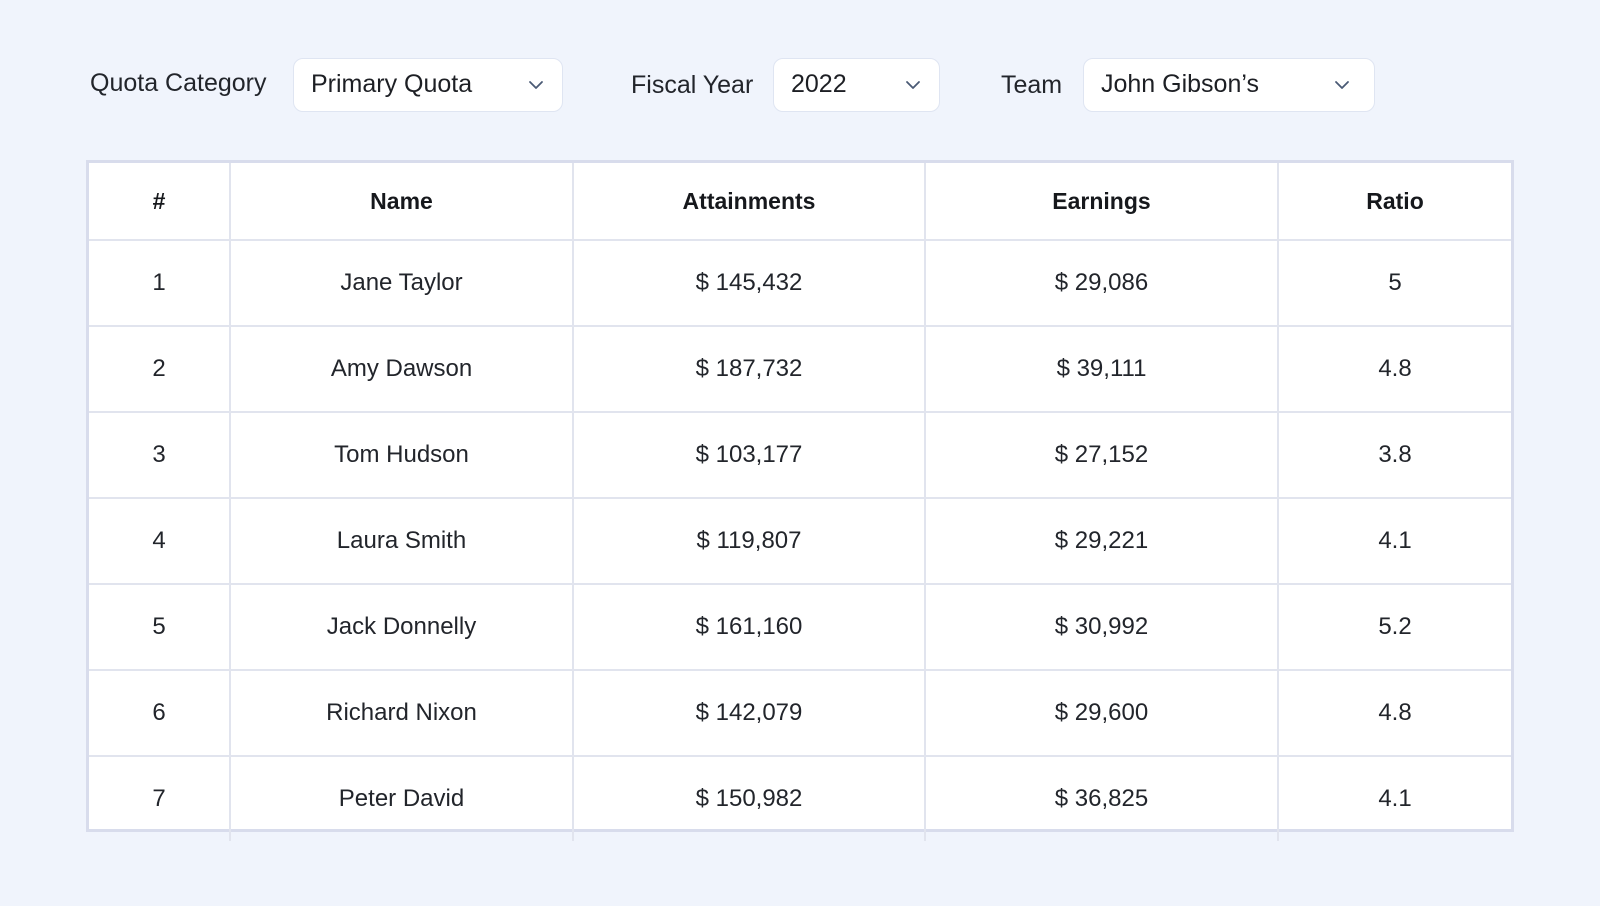  Describe the element at coordinates (1101, 202) in the screenshot. I see `column-header-earnings: Earnings` at that location.